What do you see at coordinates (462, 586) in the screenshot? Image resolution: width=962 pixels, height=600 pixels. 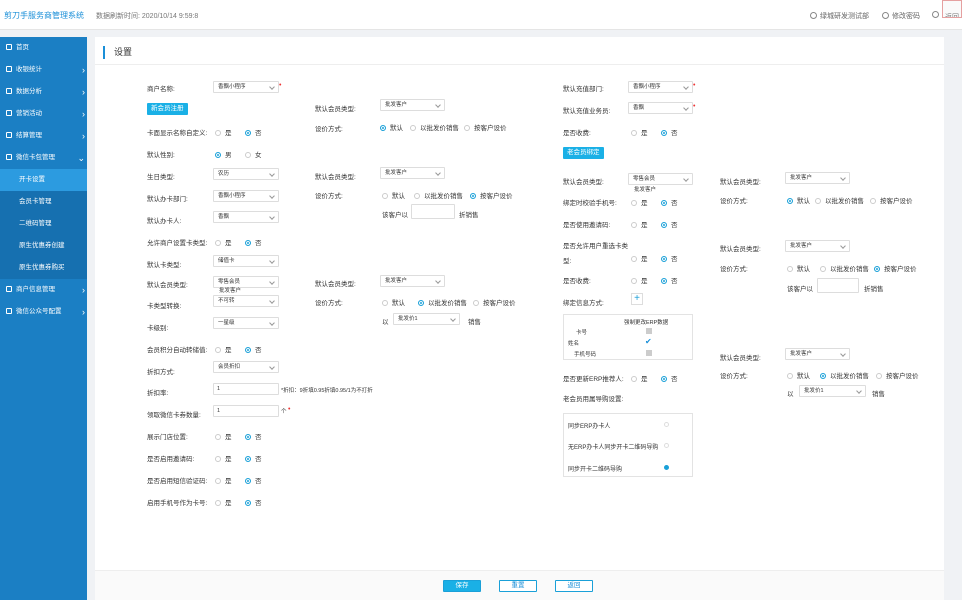 I see `save-button: 保存` at bounding box center [462, 586].